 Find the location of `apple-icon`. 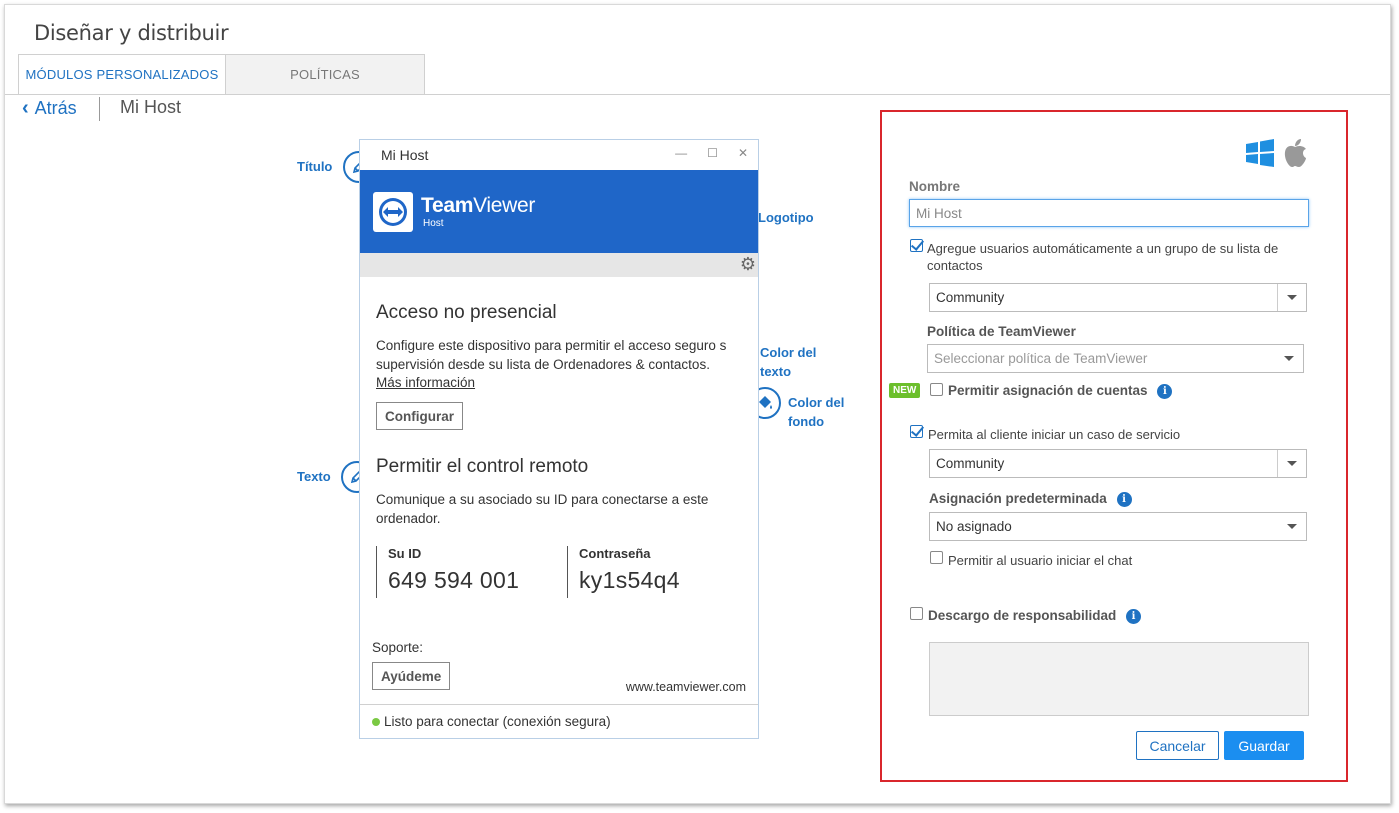

apple-icon is located at coordinates (1295, 153).